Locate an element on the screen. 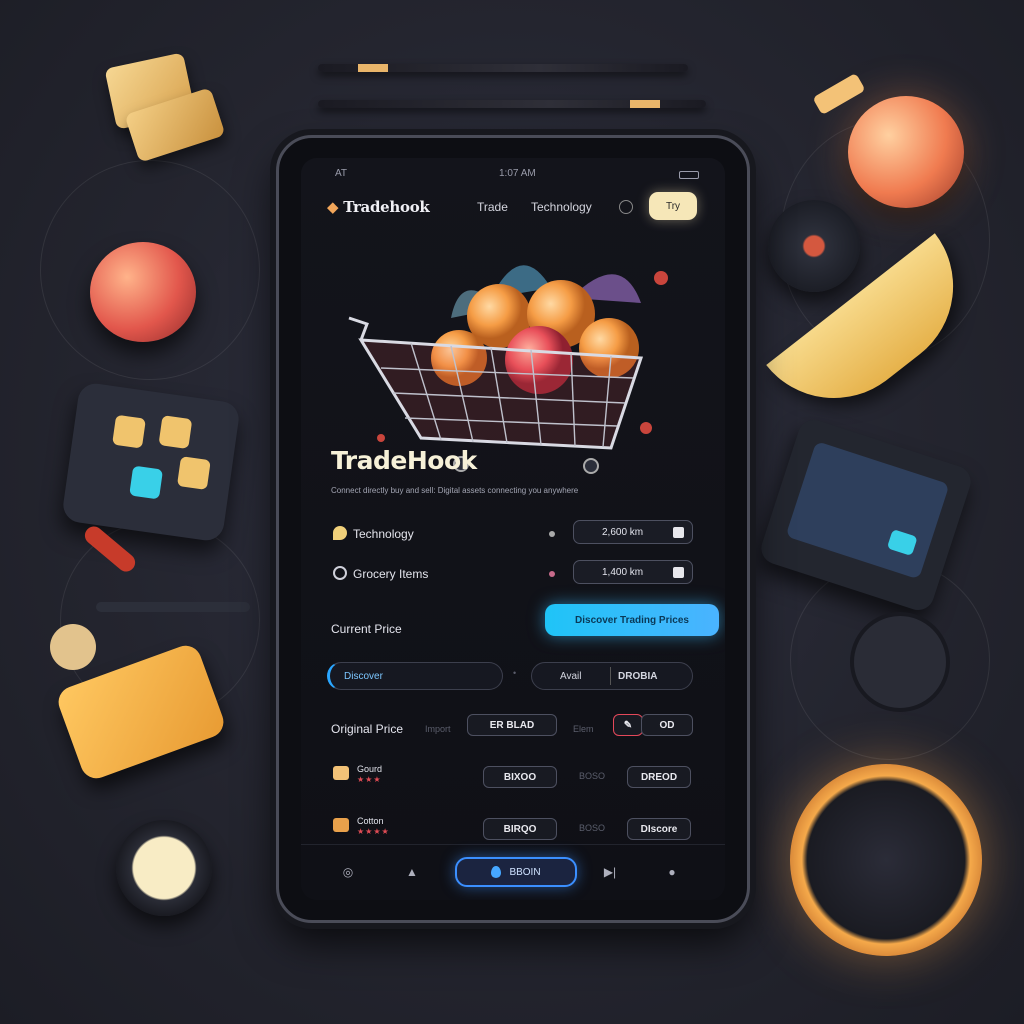  bowl-of-beans-icon is located at coordinates (886, 860).